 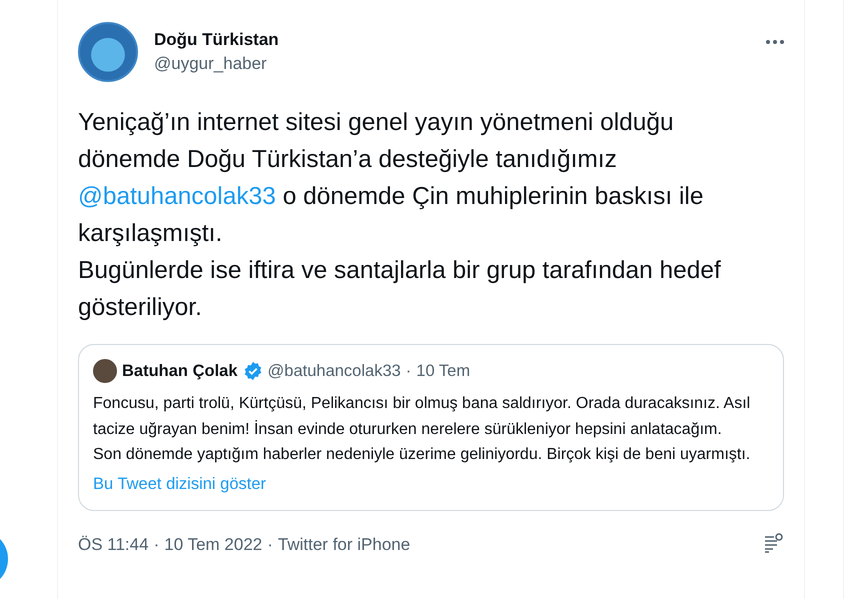 I want to click on tweet-date: 10 Tem 2022, so click(x=213, y=545).